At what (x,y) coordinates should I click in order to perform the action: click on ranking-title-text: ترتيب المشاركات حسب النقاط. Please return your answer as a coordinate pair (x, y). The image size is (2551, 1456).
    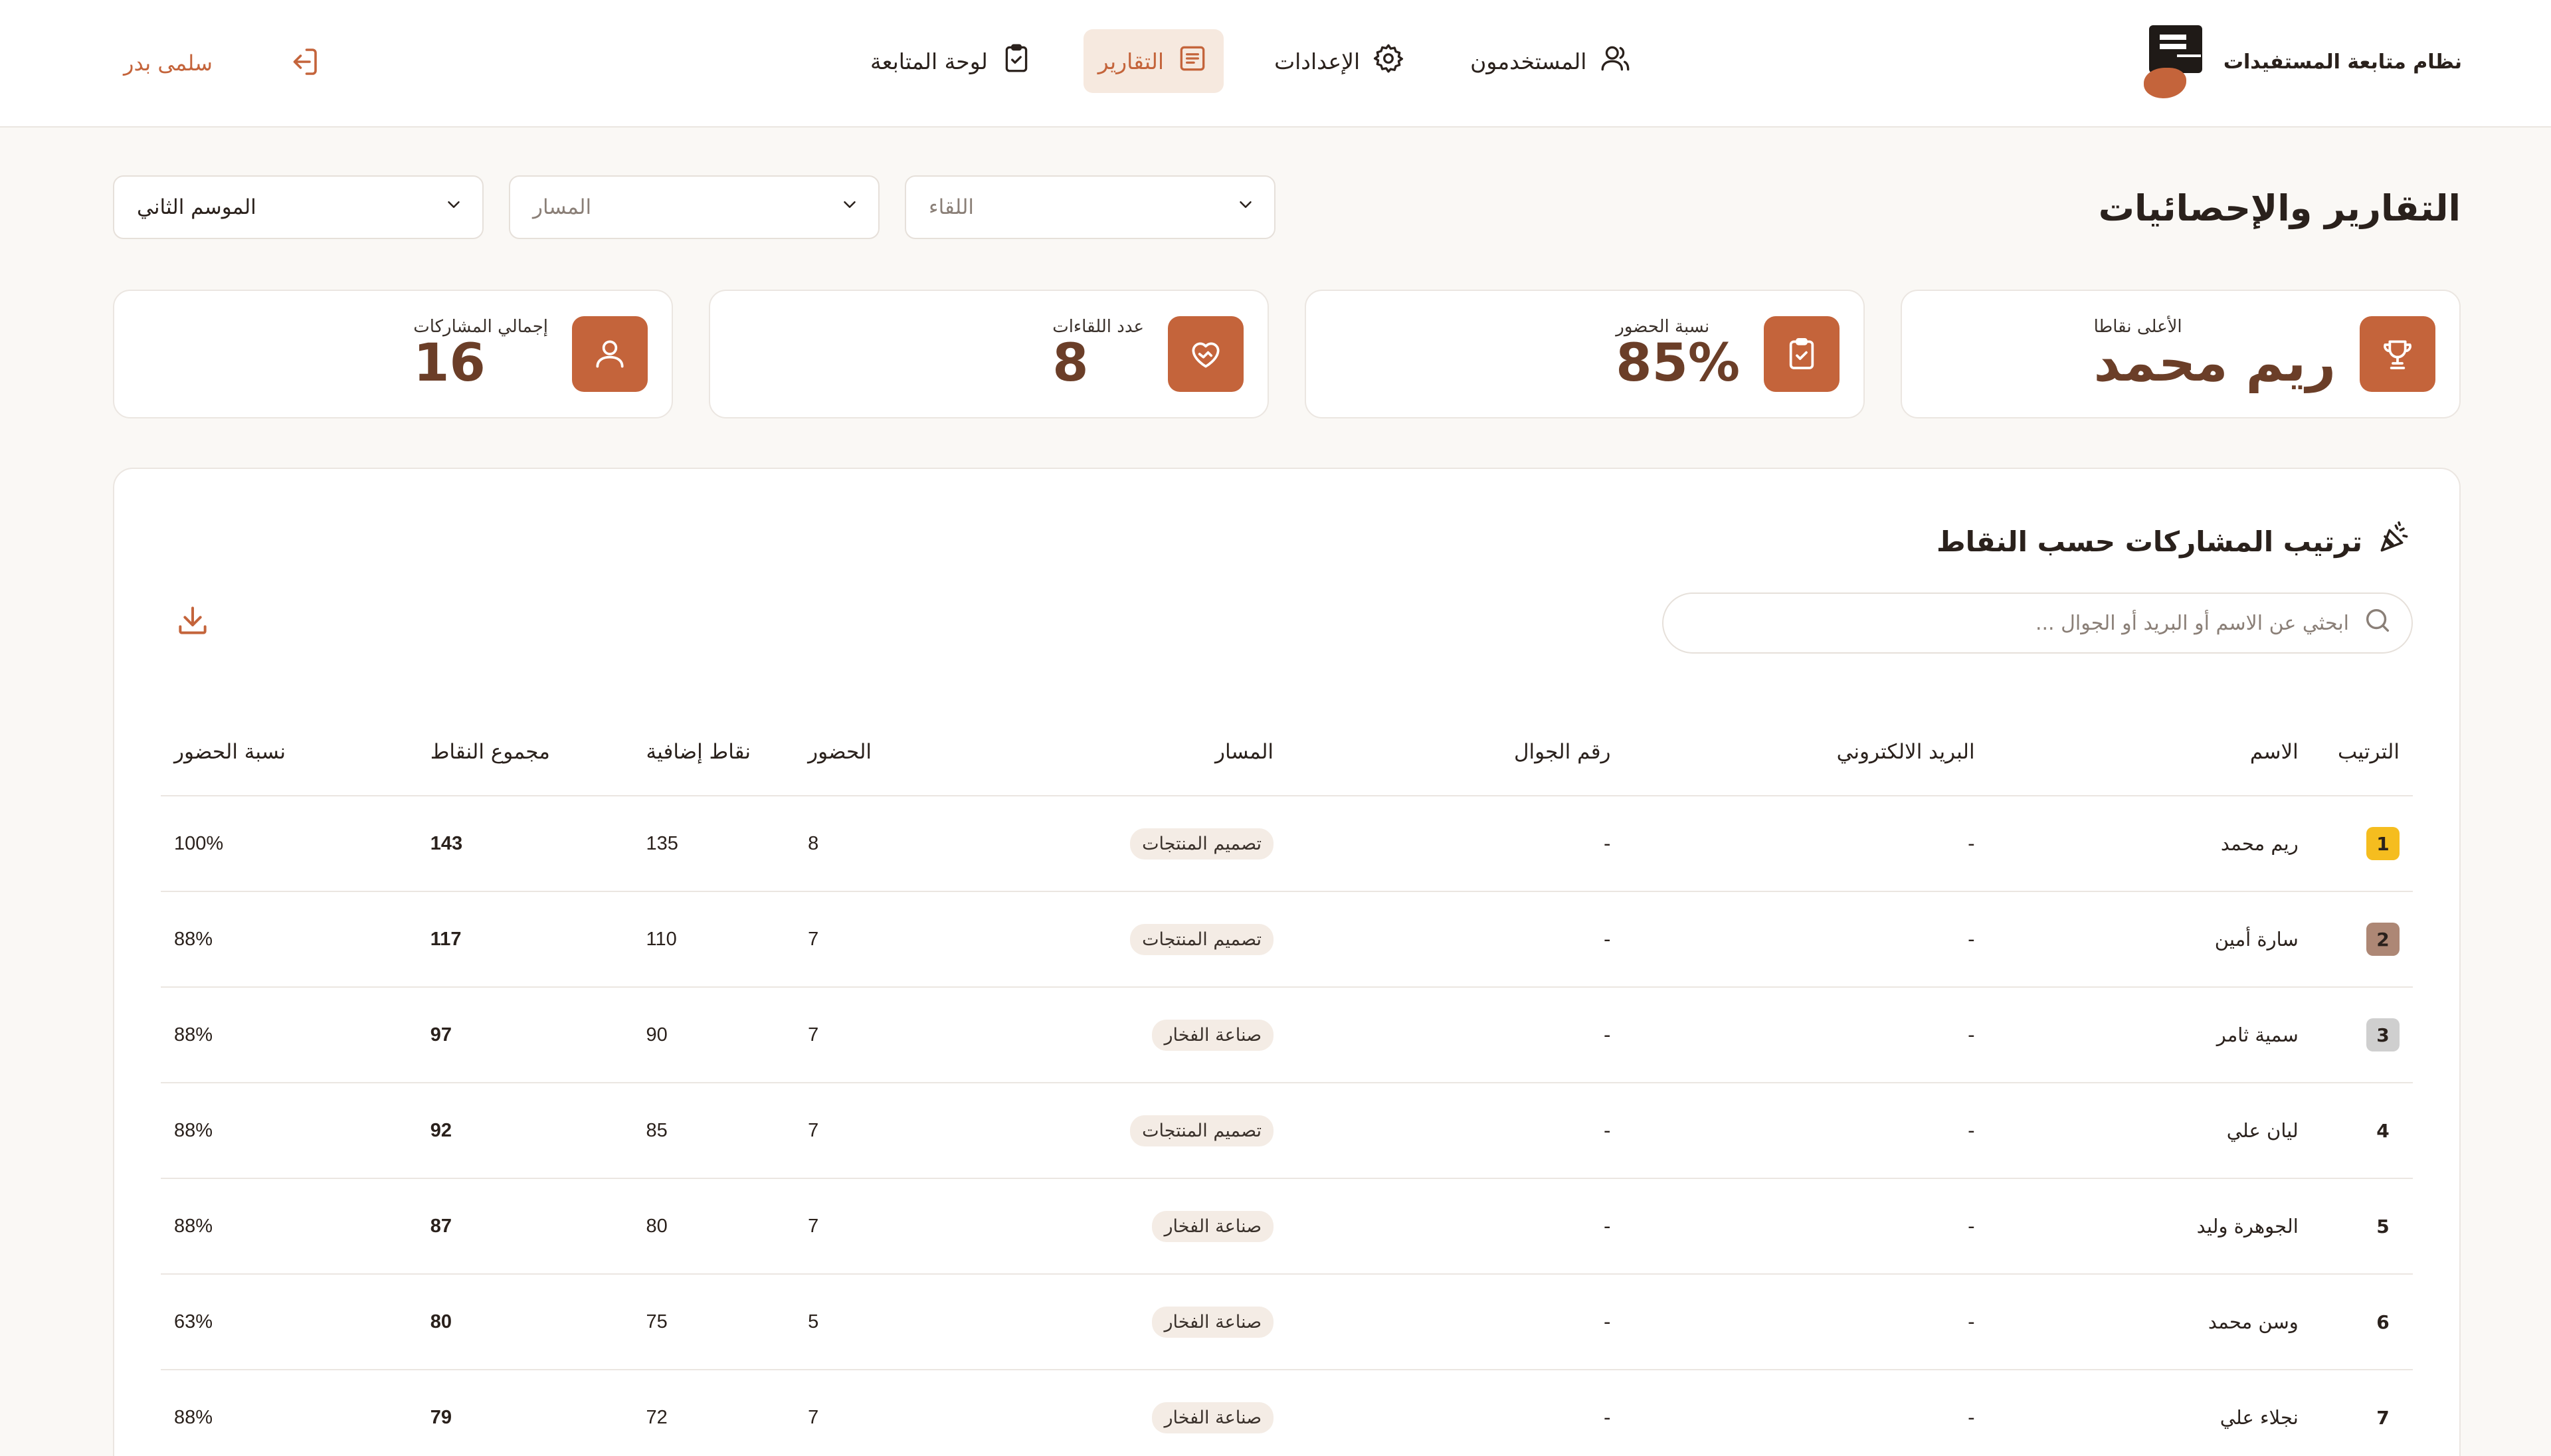
    Looking at the image, I should click on (2149, 541).